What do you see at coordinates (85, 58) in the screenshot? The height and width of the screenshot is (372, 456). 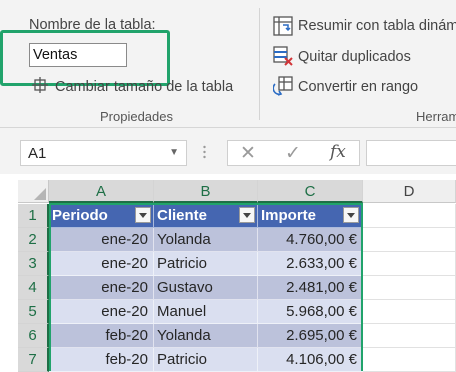 I see `table-name-highlight` at bounding box center [85, 58].